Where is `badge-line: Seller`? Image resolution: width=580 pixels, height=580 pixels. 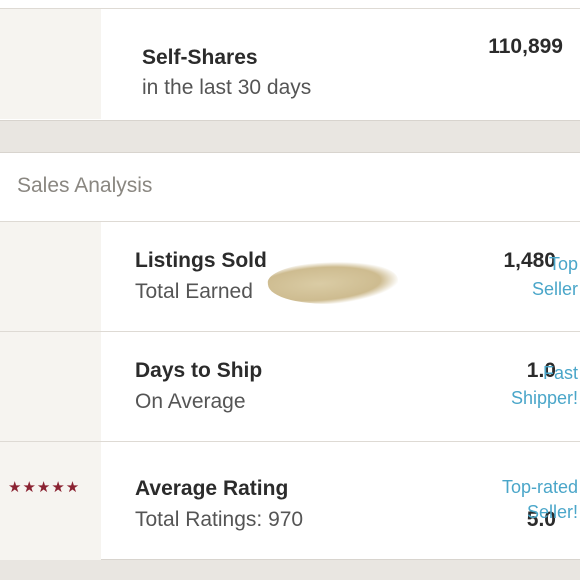
badge-line: Seller is located at coordinates (554, 289).